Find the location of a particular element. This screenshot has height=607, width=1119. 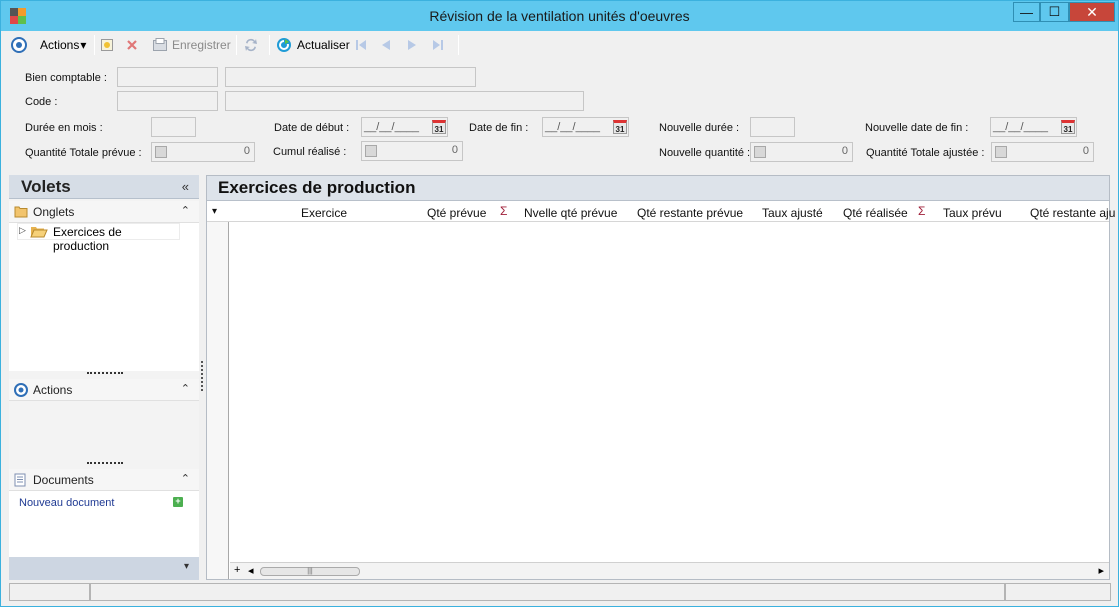

first-record-button is located at coordinates (361, 45).